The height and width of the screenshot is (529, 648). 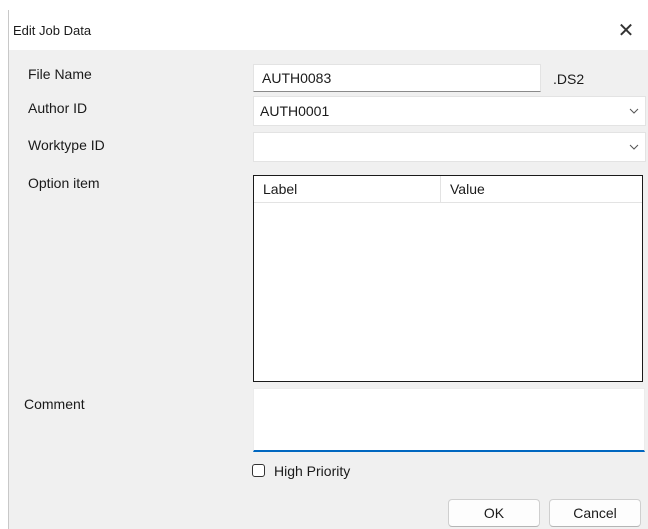 I want to click on ok-button: OK, so click(x=494, y=513).